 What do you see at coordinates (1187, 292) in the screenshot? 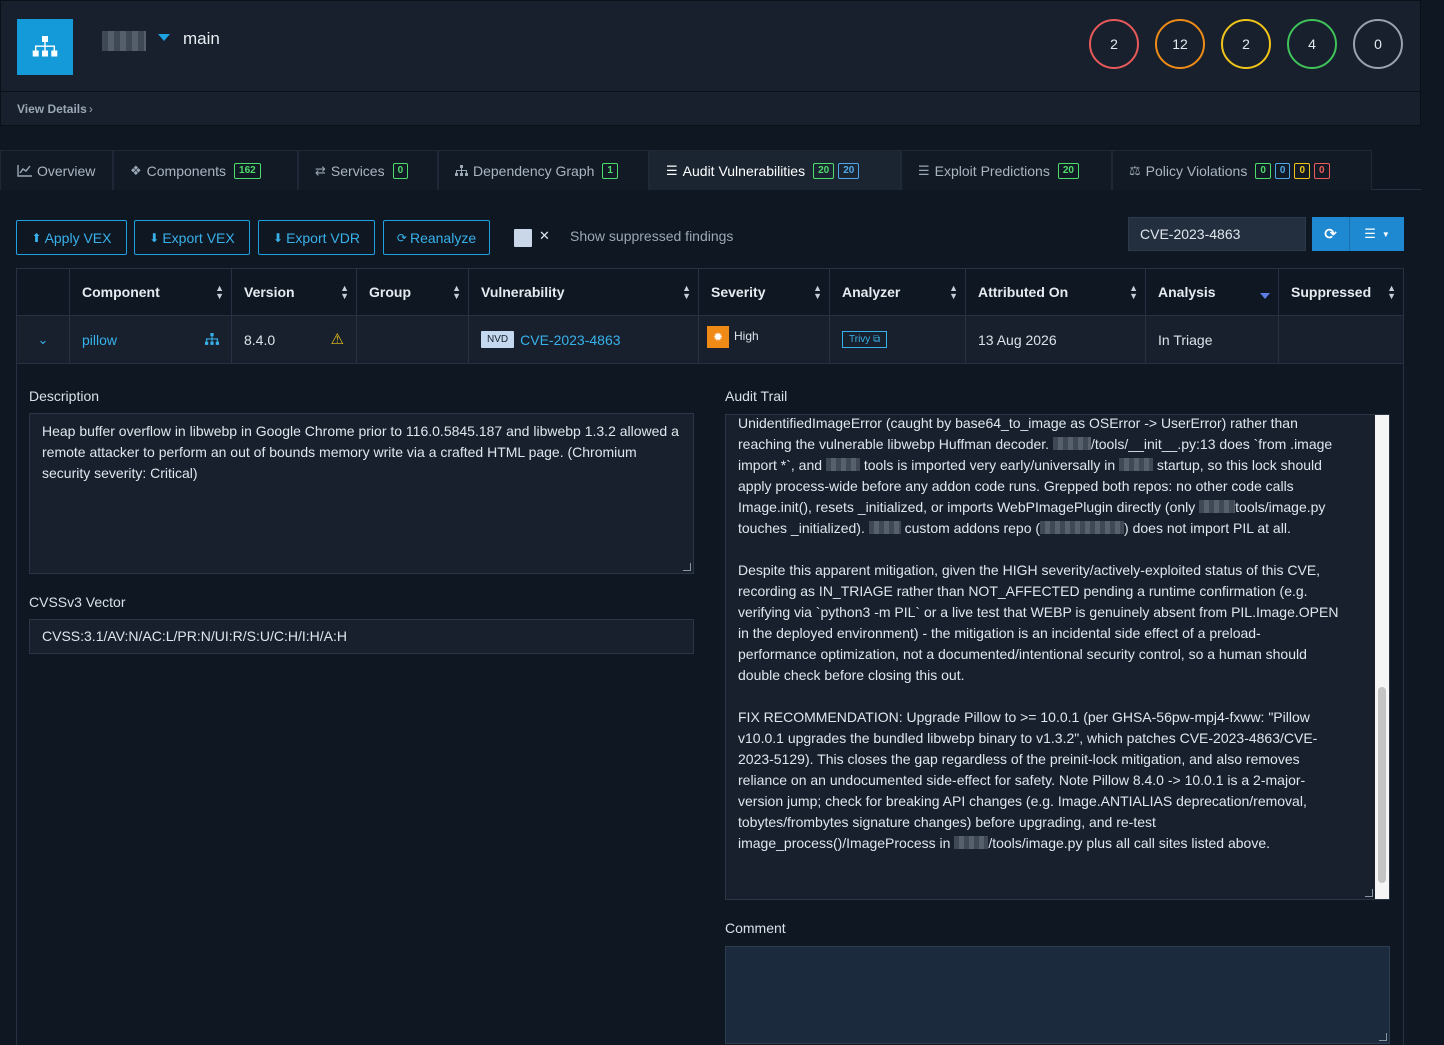
I see `column-header-label: Analysis` at bounding box center [1187, 292].